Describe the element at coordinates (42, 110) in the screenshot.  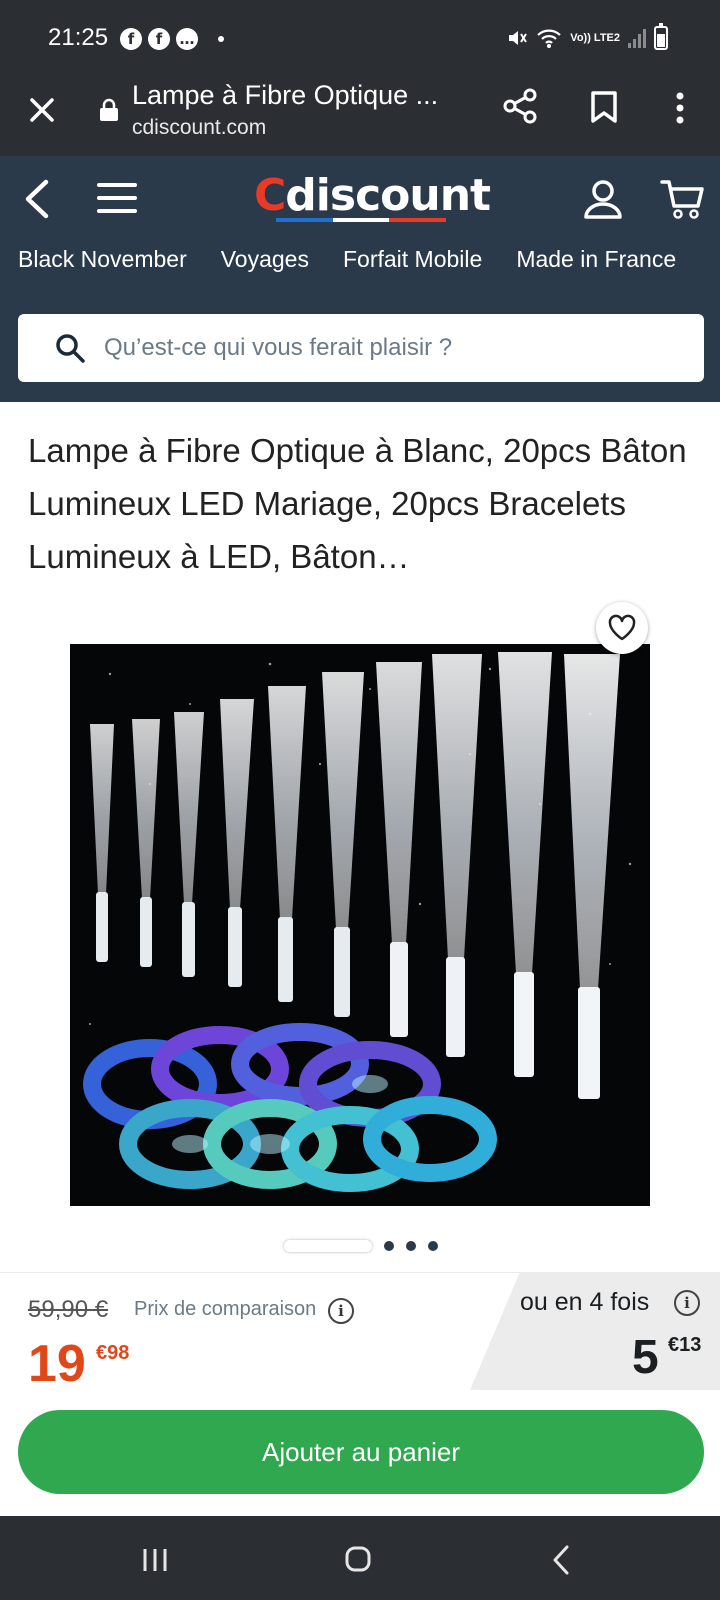
I see `close-icon` at that location.